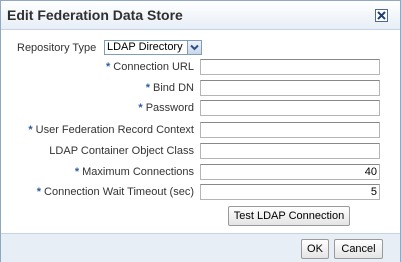 Image resolution: width=401 pixels, height=262 pixels. What do you see at coordinates (290, 108) in the screenshot?
I see `password-field` at bounding box center [290, 108].